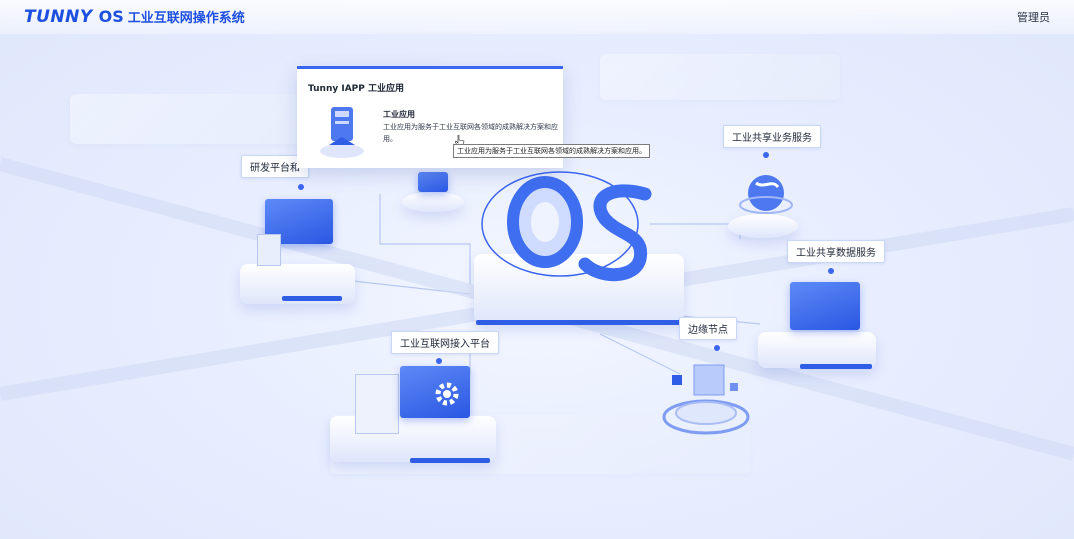  I want to click on os-logo-icon, so click(575, 229).